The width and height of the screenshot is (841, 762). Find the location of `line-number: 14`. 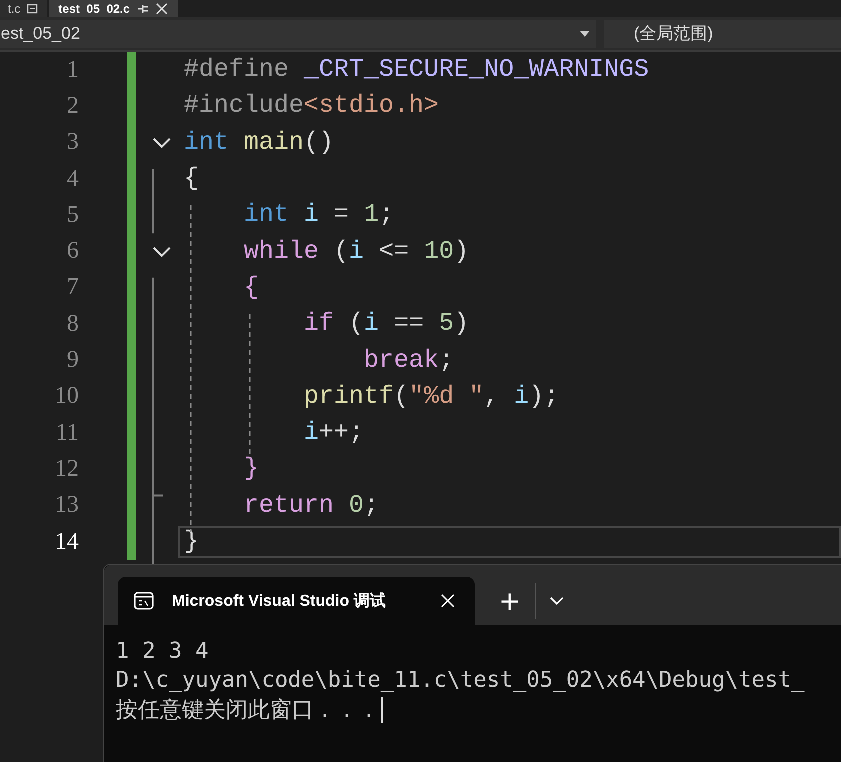

line-number: 14 is located at coordinates (66, 542).